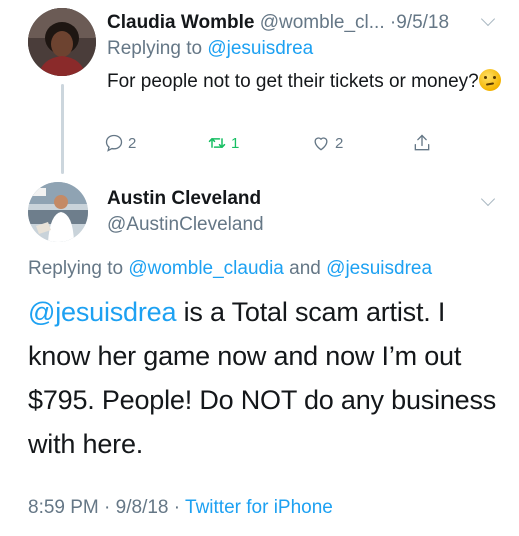 This screenshot has height=536, width=519. What do you see at coordinates (114, 143) in the screenshot?
I see `reply-icon` at bounding box center [114, 143].